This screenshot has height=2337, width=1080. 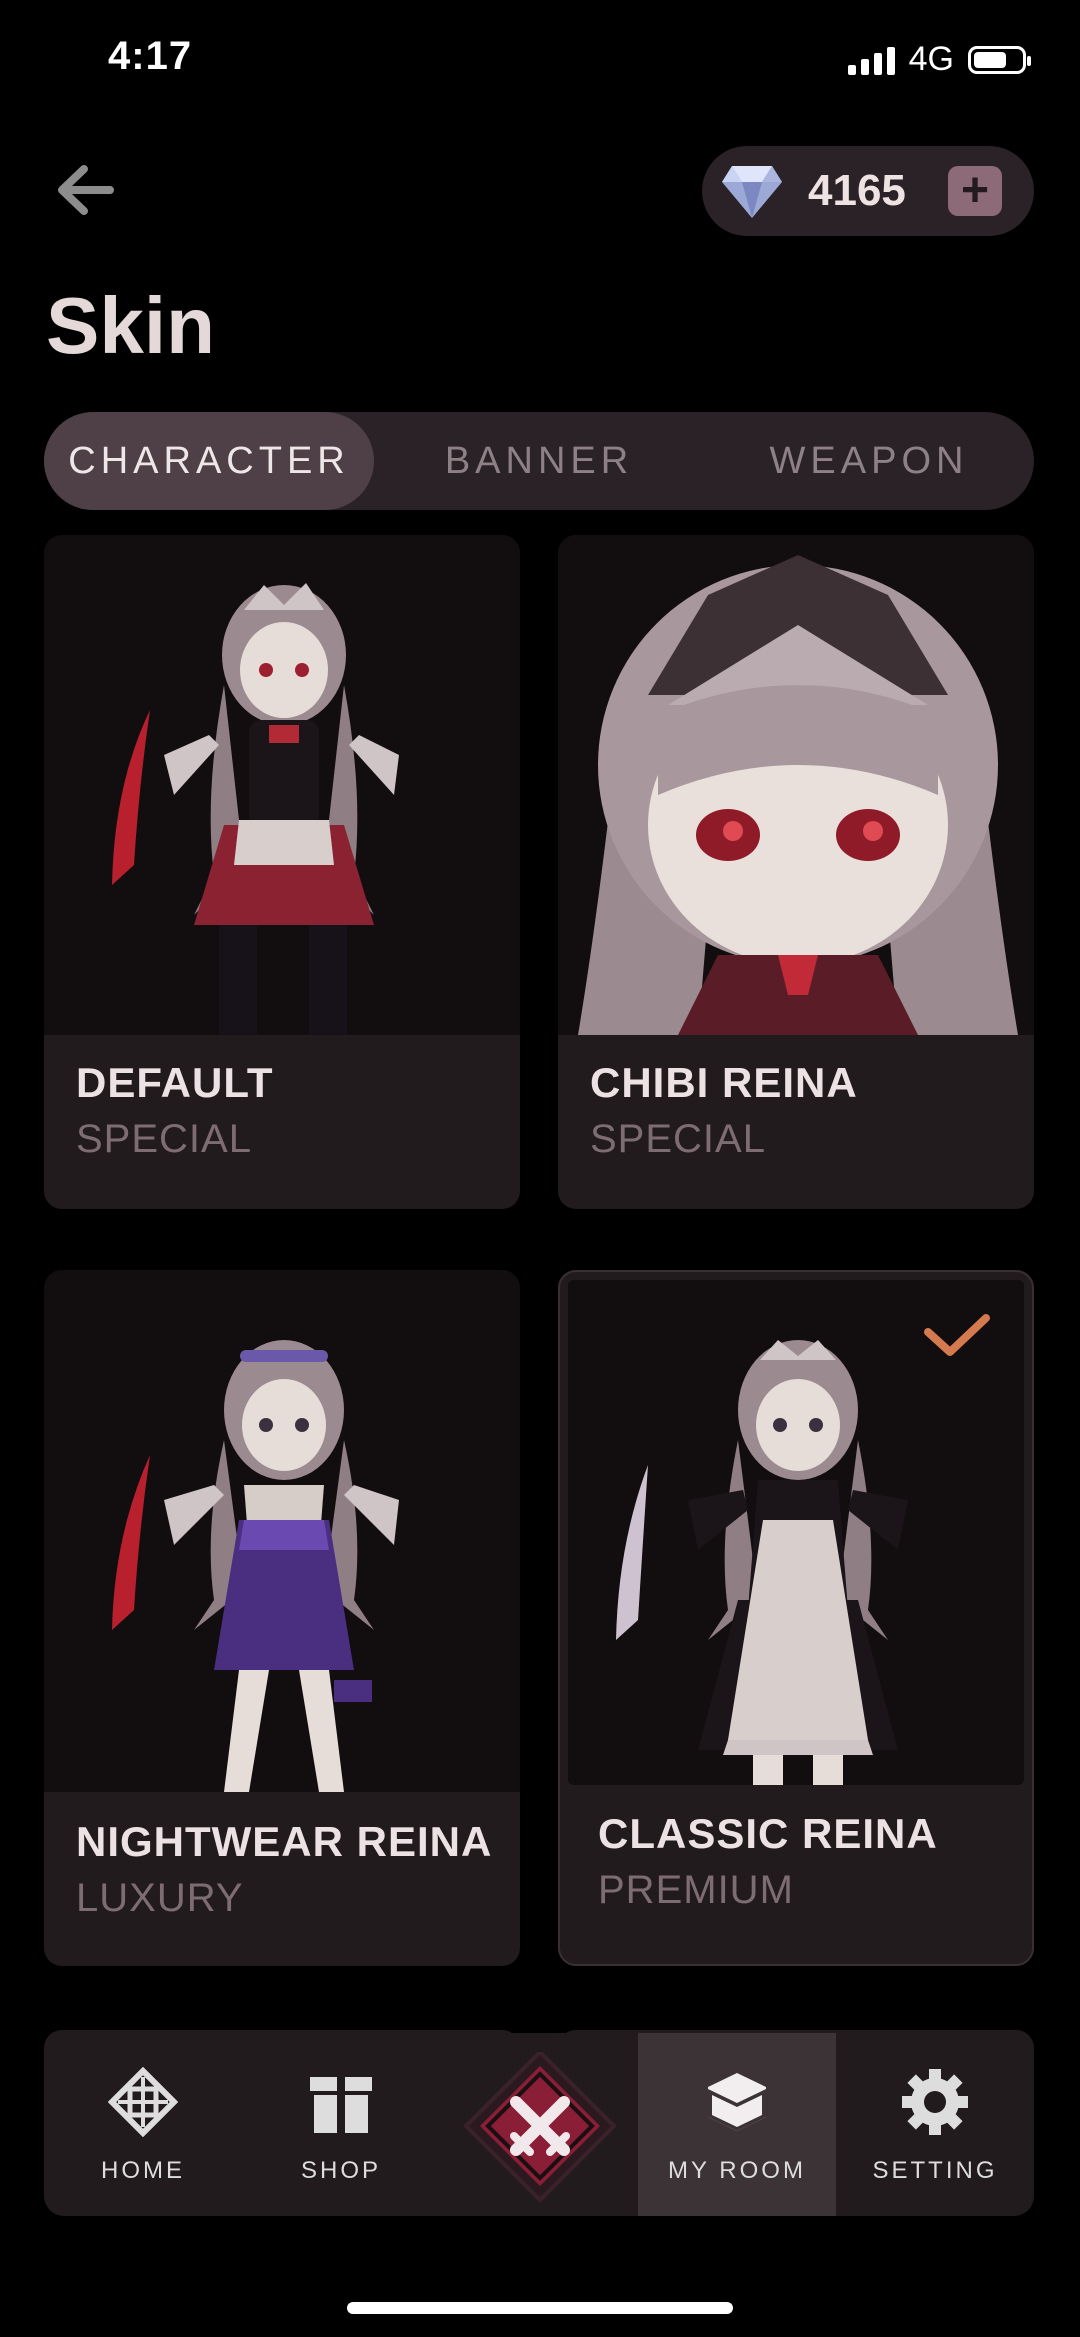 I want to click on gem-balance: 4165 +, so click(x=868, y=191).